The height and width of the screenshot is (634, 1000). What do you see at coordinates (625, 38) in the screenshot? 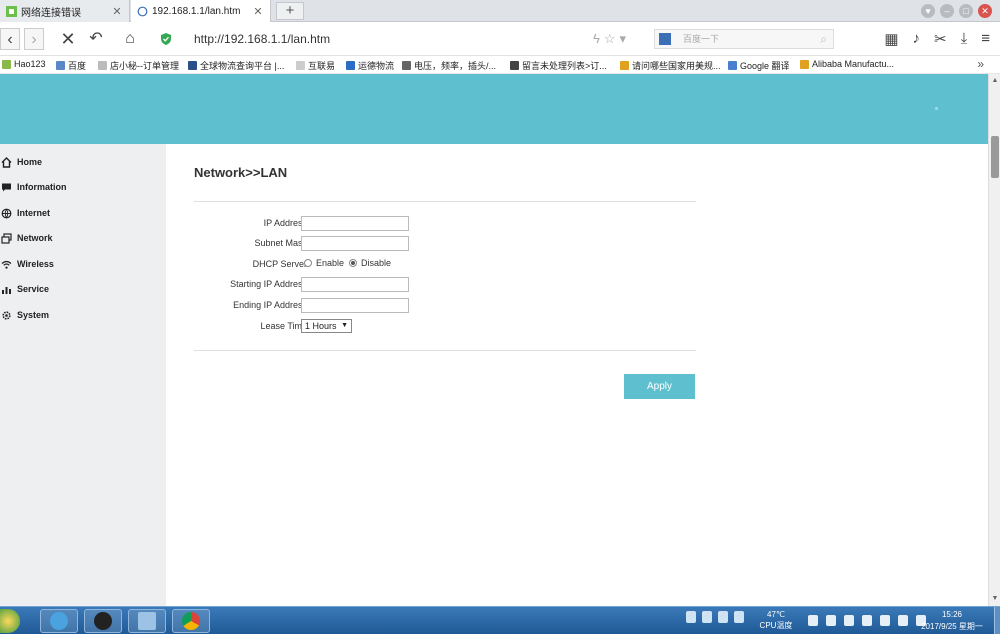
I see `dropdown-icon: ▾` at bounding box center [625, 38].